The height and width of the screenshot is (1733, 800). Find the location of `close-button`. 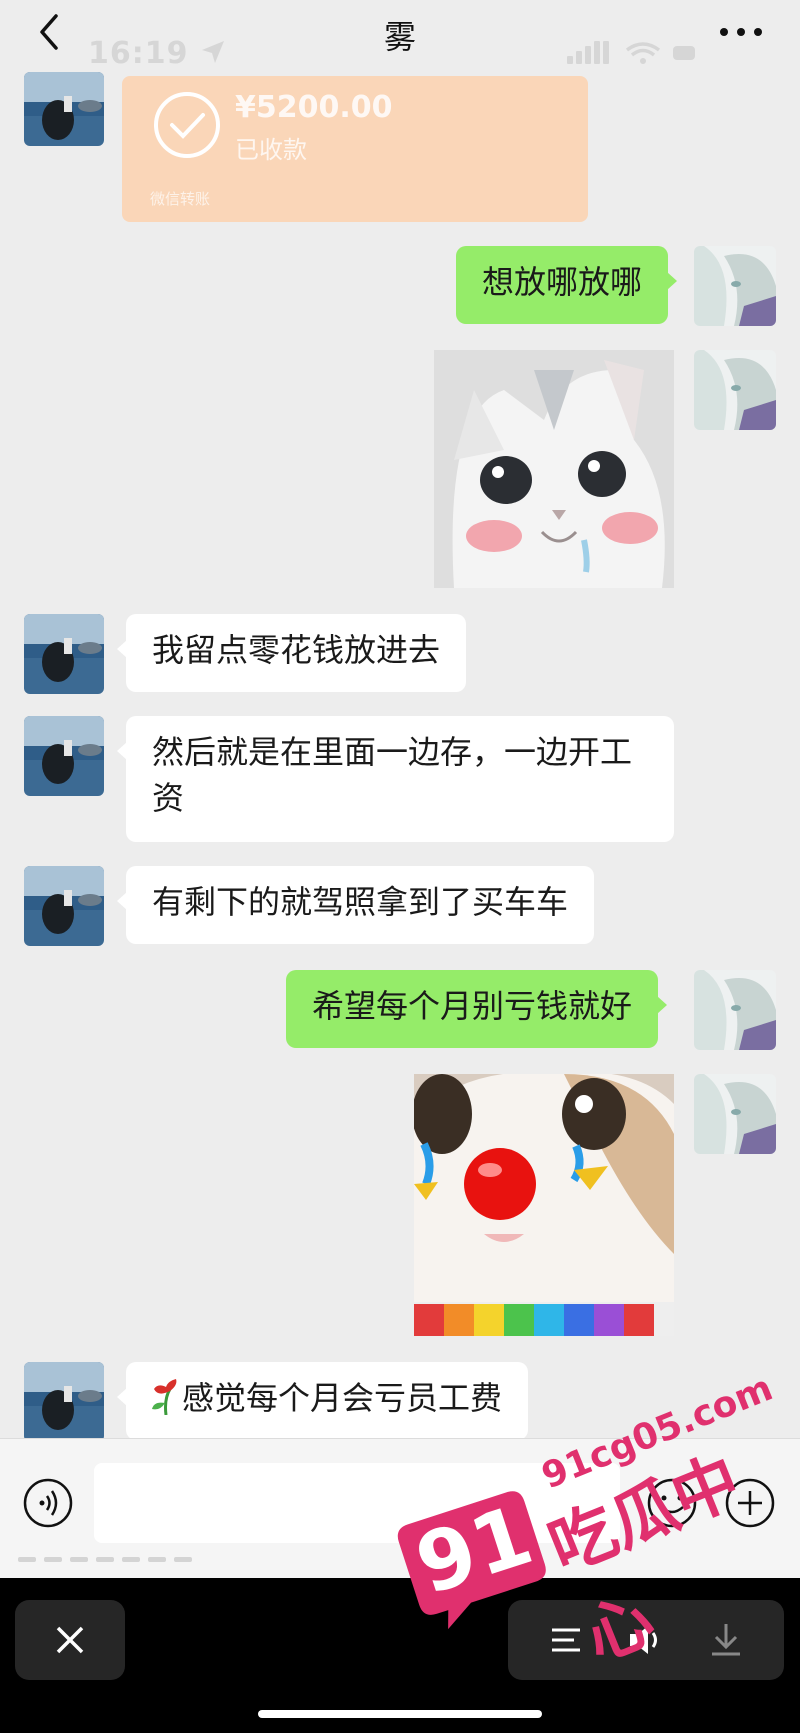

close-button is located at coordinates (70, 1640).